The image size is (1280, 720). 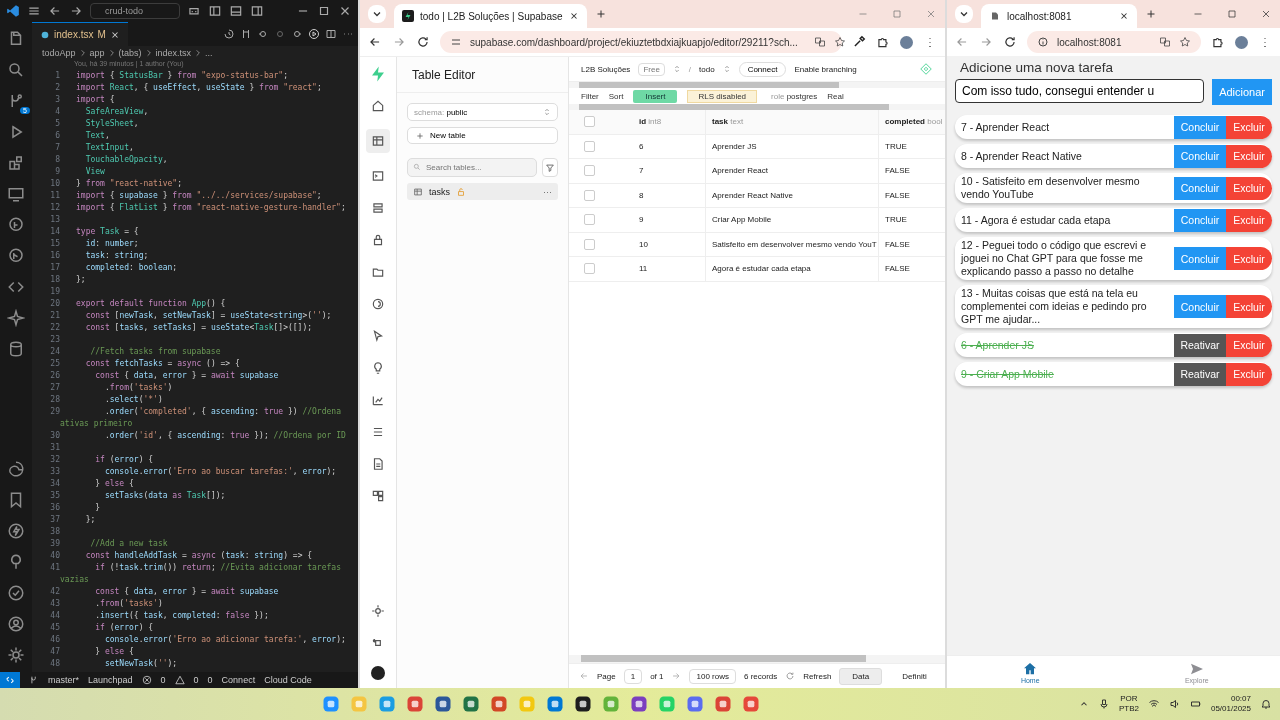 What do you see at coordinates (914, 676) in the screenshot?
I see `view-tab: Definiti` at bounding box center [914, 676].